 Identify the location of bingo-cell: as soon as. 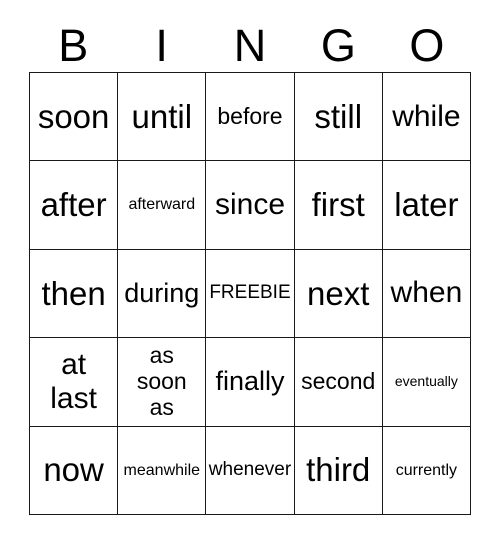
(162, 382).